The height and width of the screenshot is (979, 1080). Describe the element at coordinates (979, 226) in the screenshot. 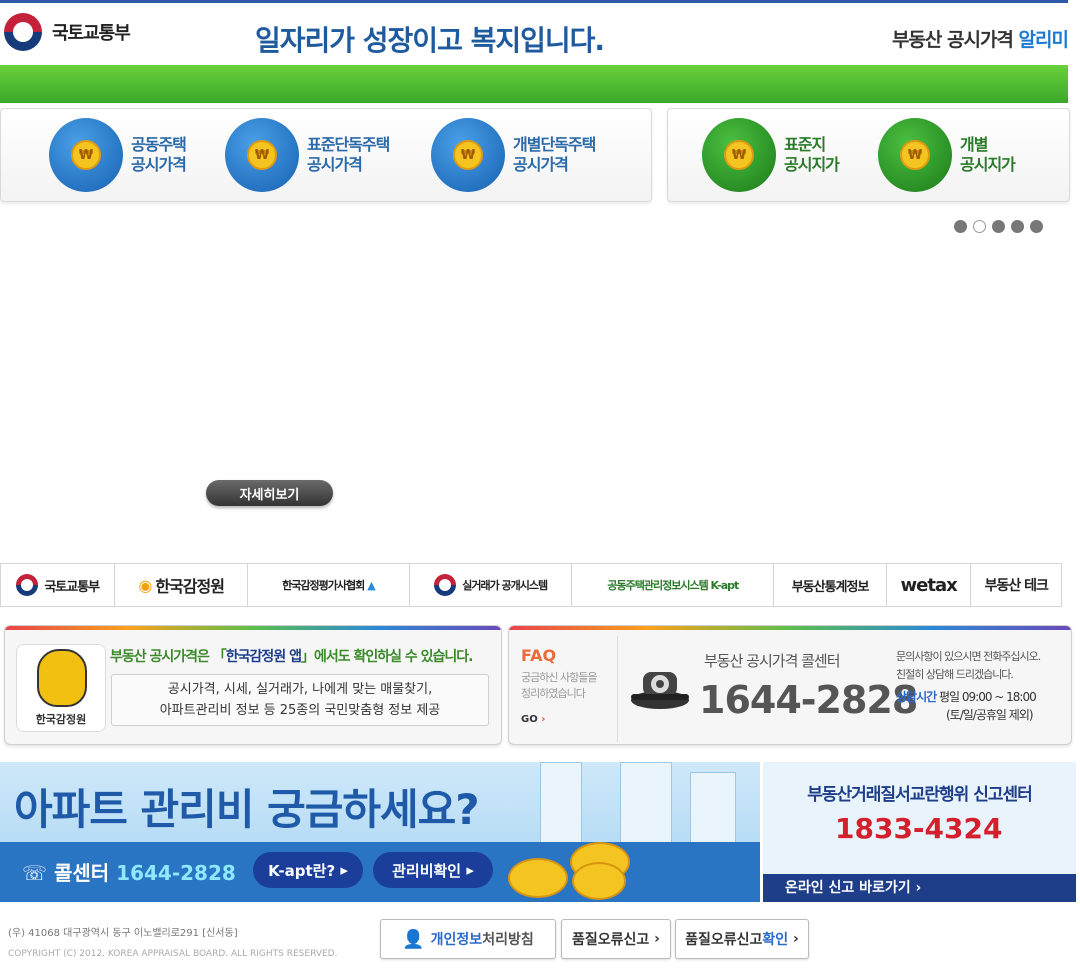

I see `carousel-dot-active` at that location.